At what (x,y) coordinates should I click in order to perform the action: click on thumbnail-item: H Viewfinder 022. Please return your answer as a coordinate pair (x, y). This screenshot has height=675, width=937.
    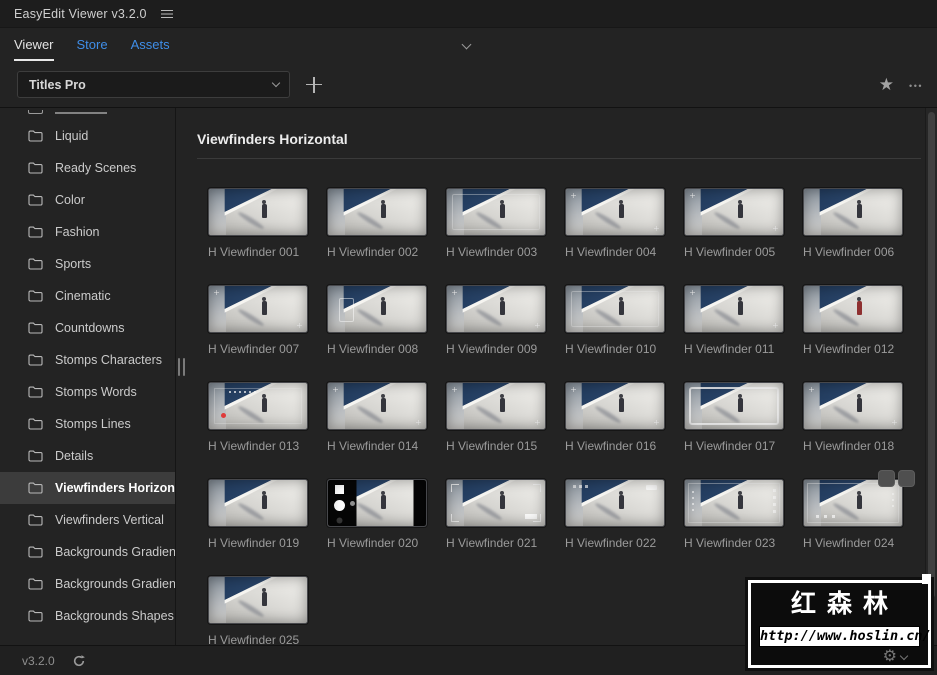
    Looking at the image, I should click on (615, 515).